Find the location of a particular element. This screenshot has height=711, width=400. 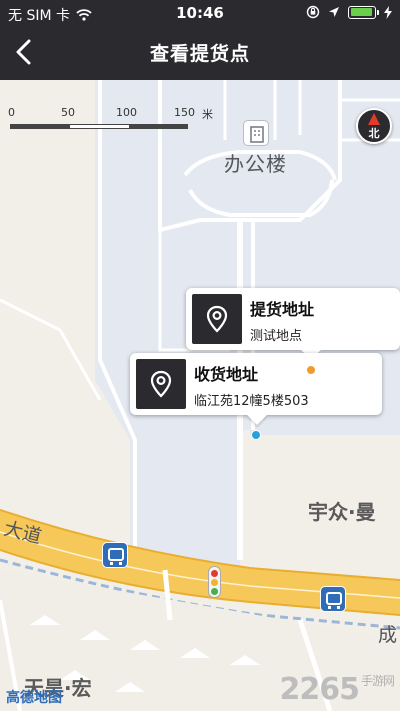

nav-bar: 查看提货点 is located at coordinates (200, 53).